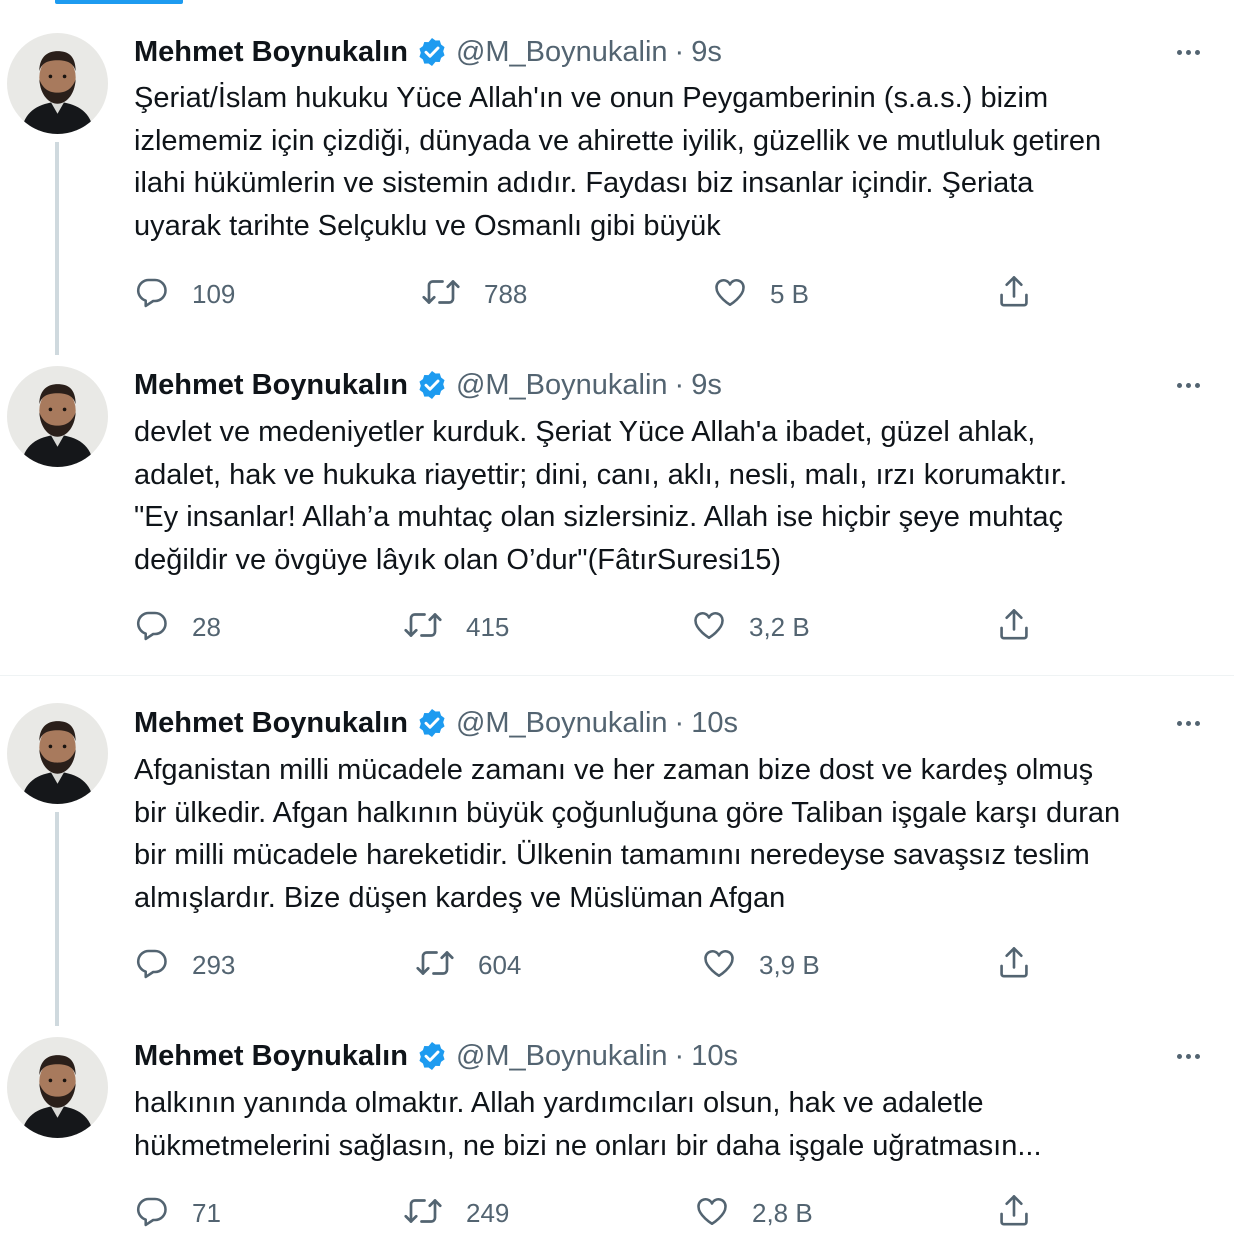  What do you see at coordinates (206, 1212) in the screenshot?
I see `reply-count: 71` at bounding box center [206, 1212].